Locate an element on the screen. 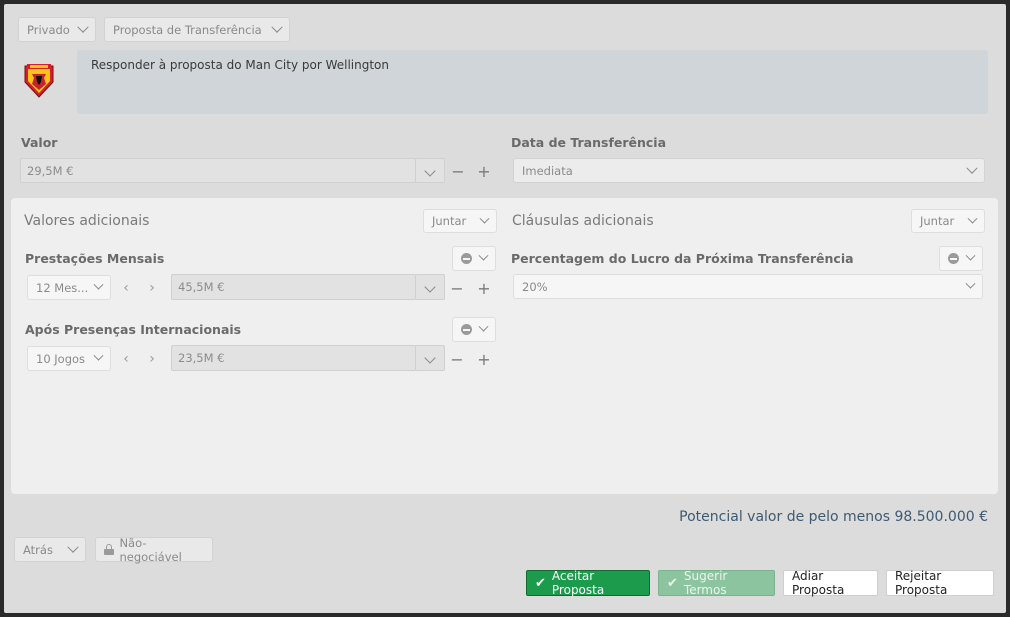  reject-offer-button: Rejeitar Proposta is located at coordinates (940, 583).